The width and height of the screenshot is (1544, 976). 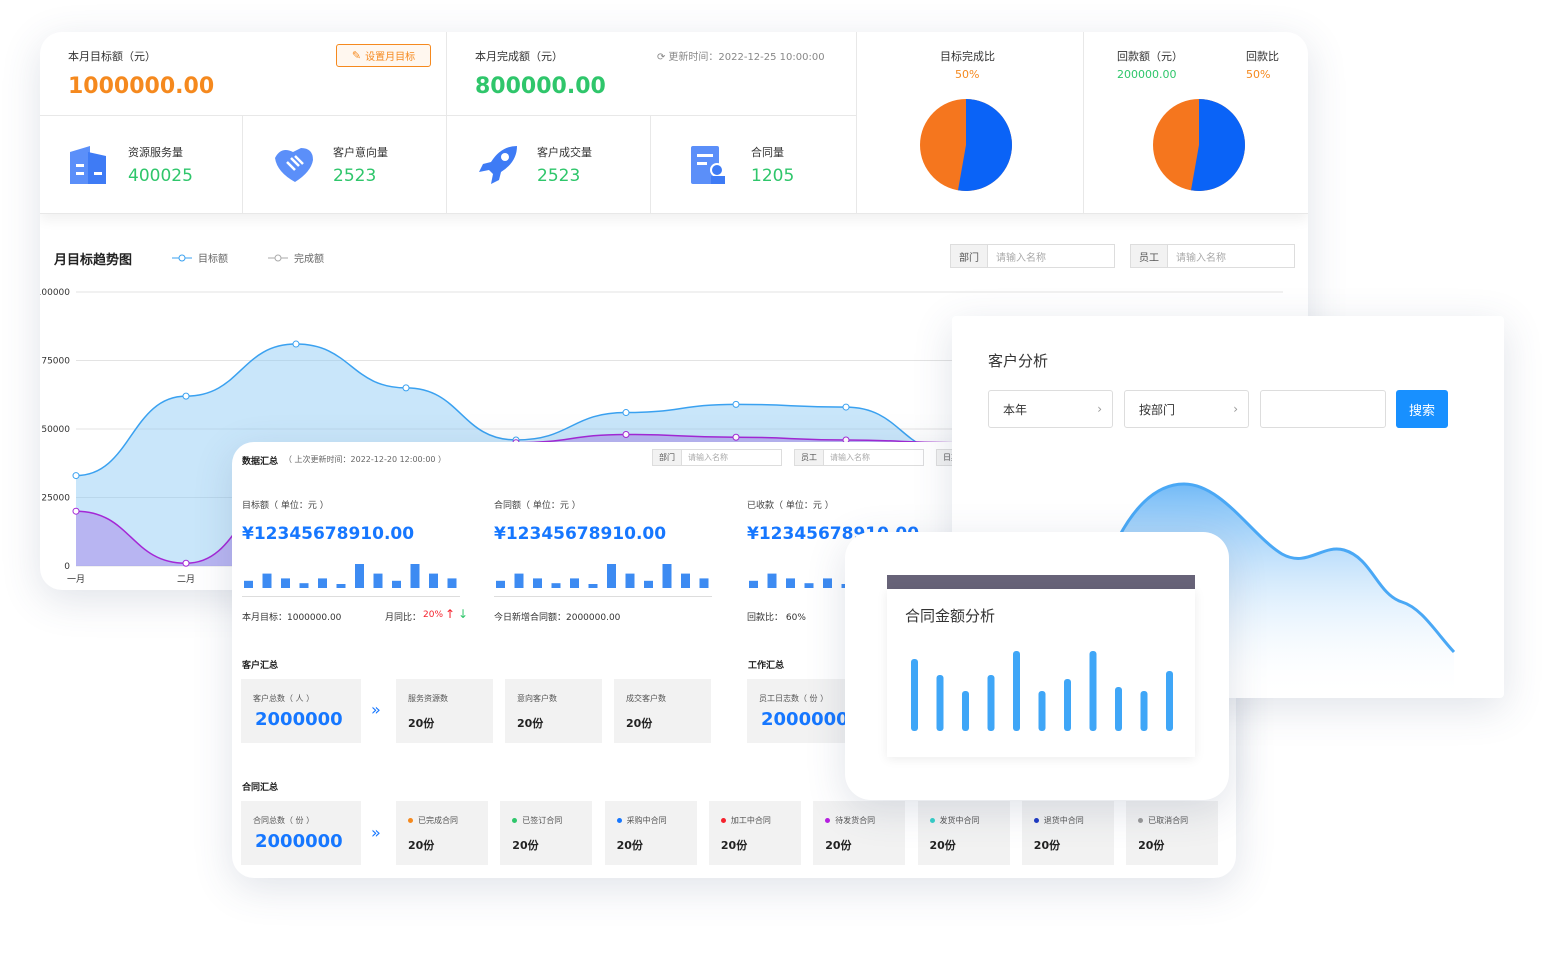 I want to click on contract-item-label-text: 待发货合同, so click(x=855, y=820).